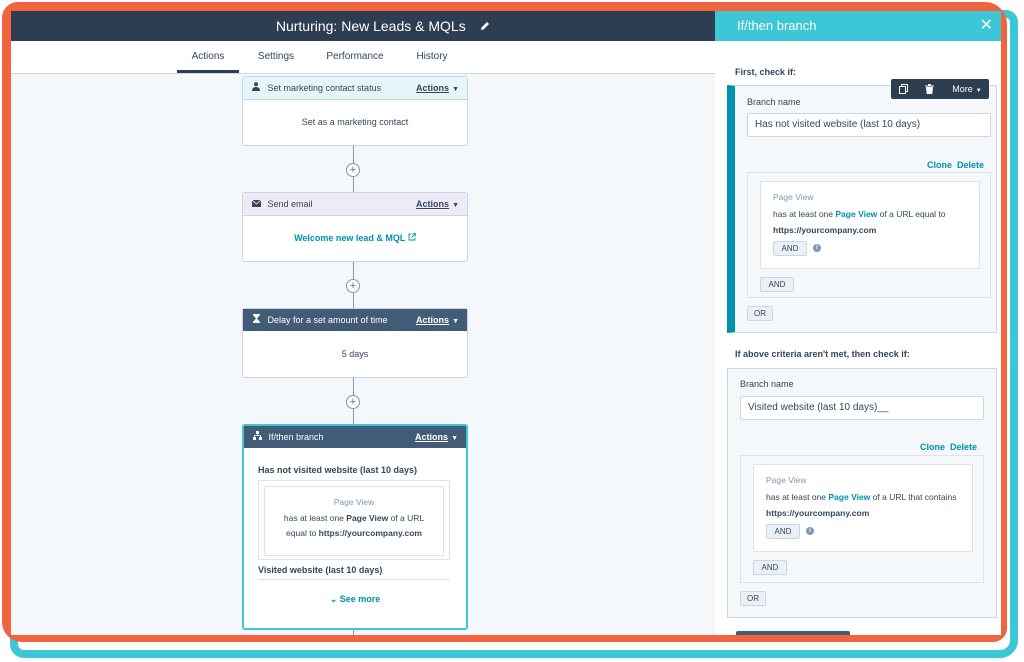 The image size is (1024, 662). I want to click on envelope-icon, so click(256, 204).